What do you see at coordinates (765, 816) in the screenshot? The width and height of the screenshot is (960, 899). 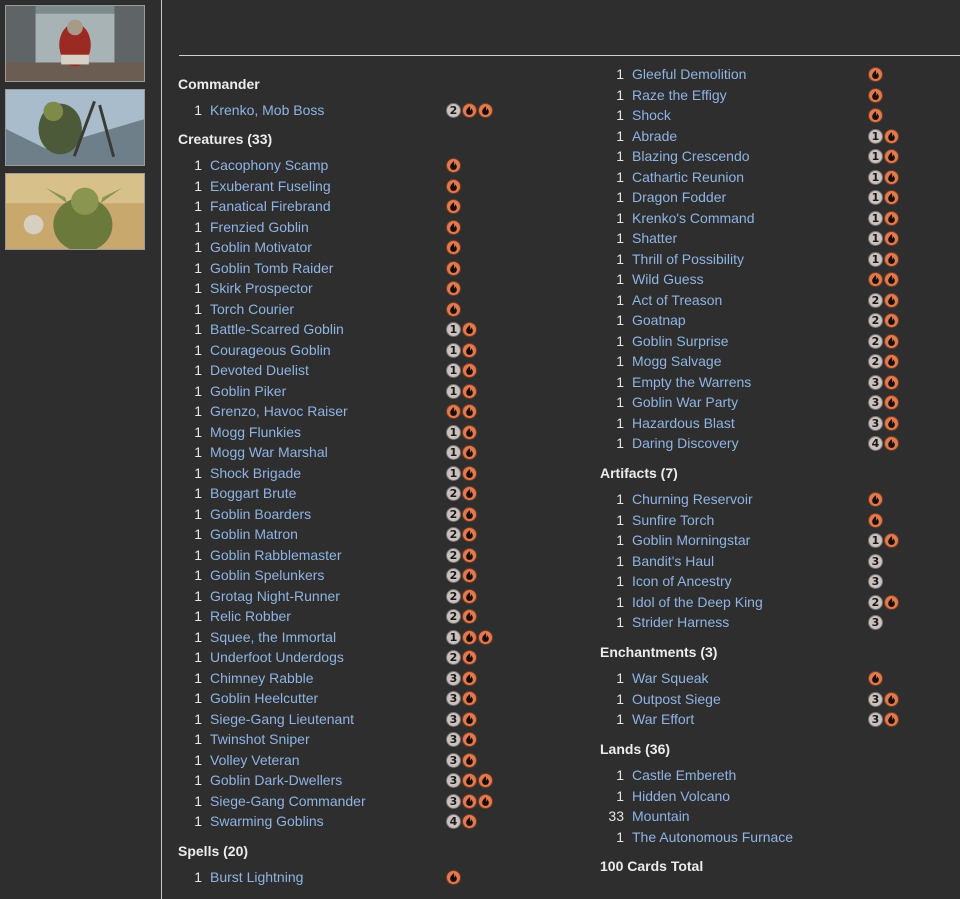 I see `card-row: 33 Mountain` at bounding box center [765, 816].